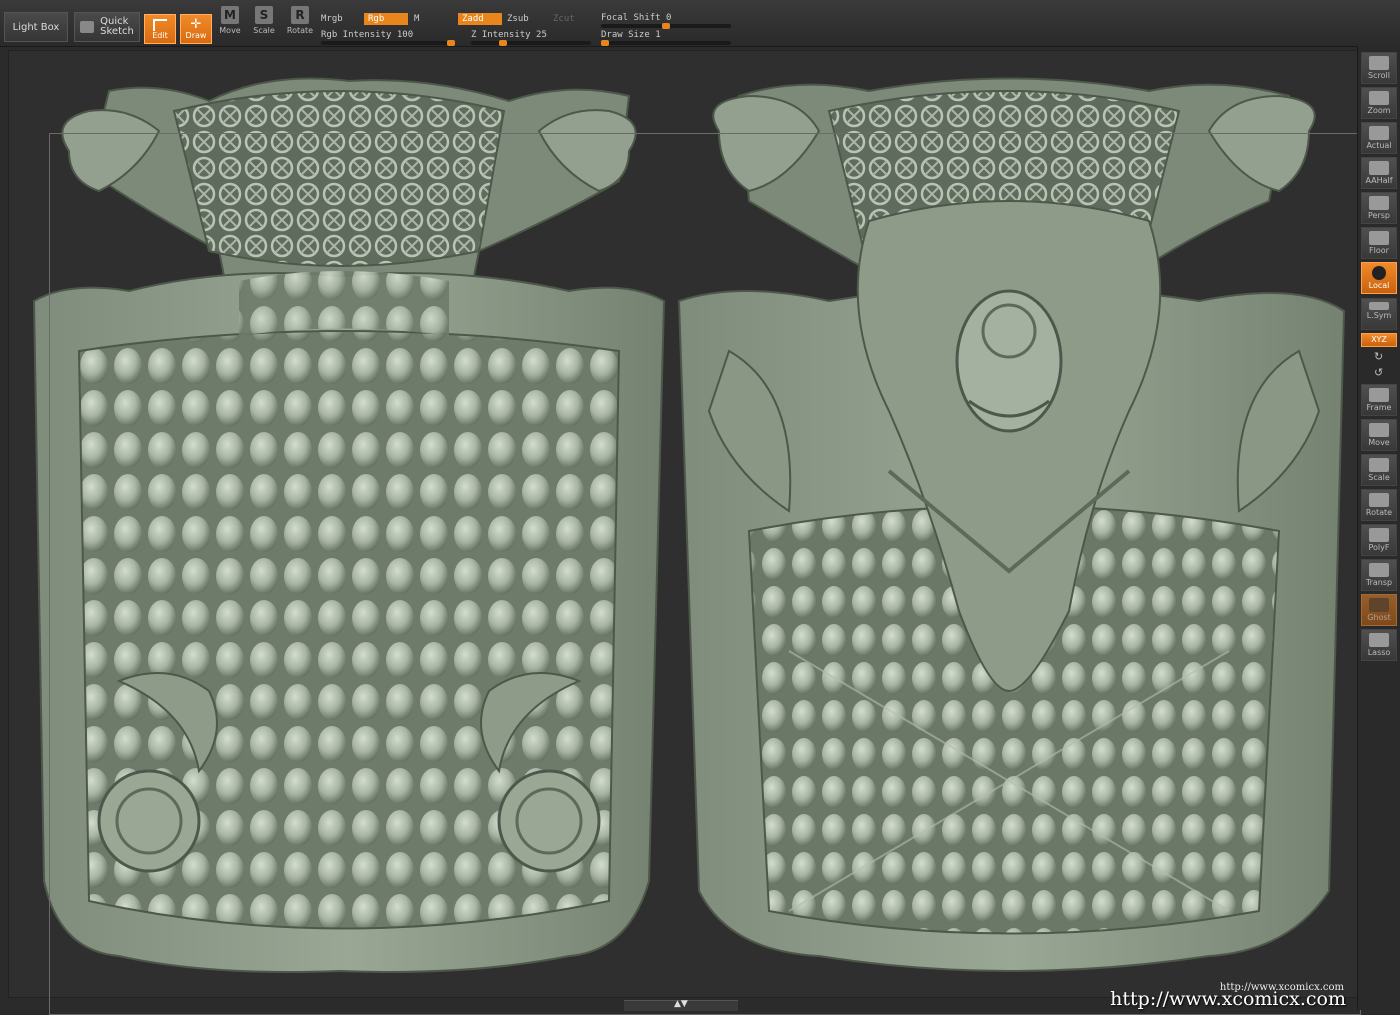 The image size is (1400, 1015). Describe the element at coordinates (87, 27) in the screenshot. I see `pencil-icon` at that location.